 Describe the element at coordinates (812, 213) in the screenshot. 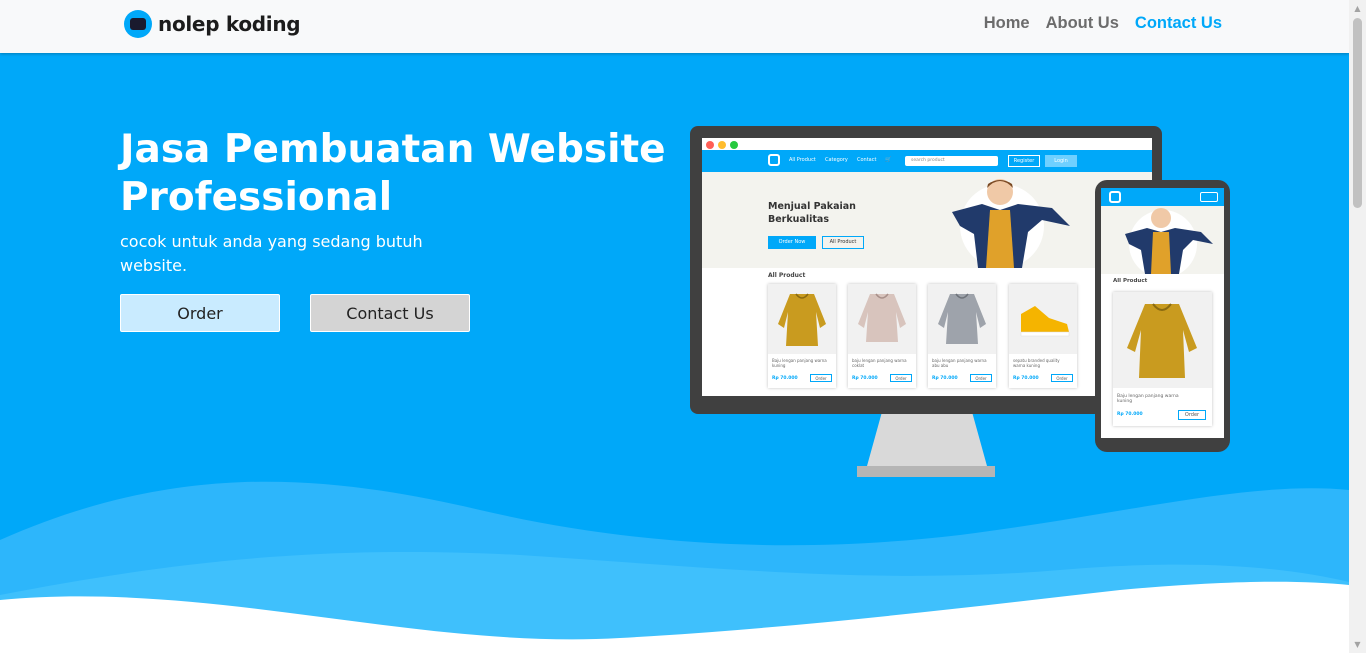

I see `mini-banner-title: Menjual Pakaian Berkualitas` at that location.